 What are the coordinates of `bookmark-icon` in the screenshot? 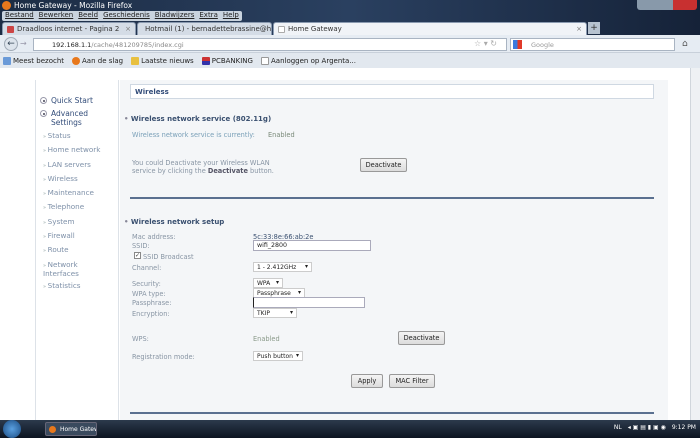 It's located at (7, 60).